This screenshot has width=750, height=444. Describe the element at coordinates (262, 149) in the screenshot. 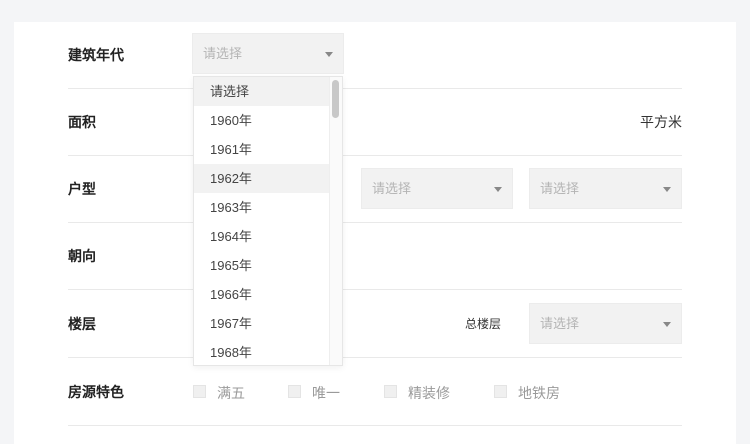

I see `dropdown-option: 1961年` at that location.